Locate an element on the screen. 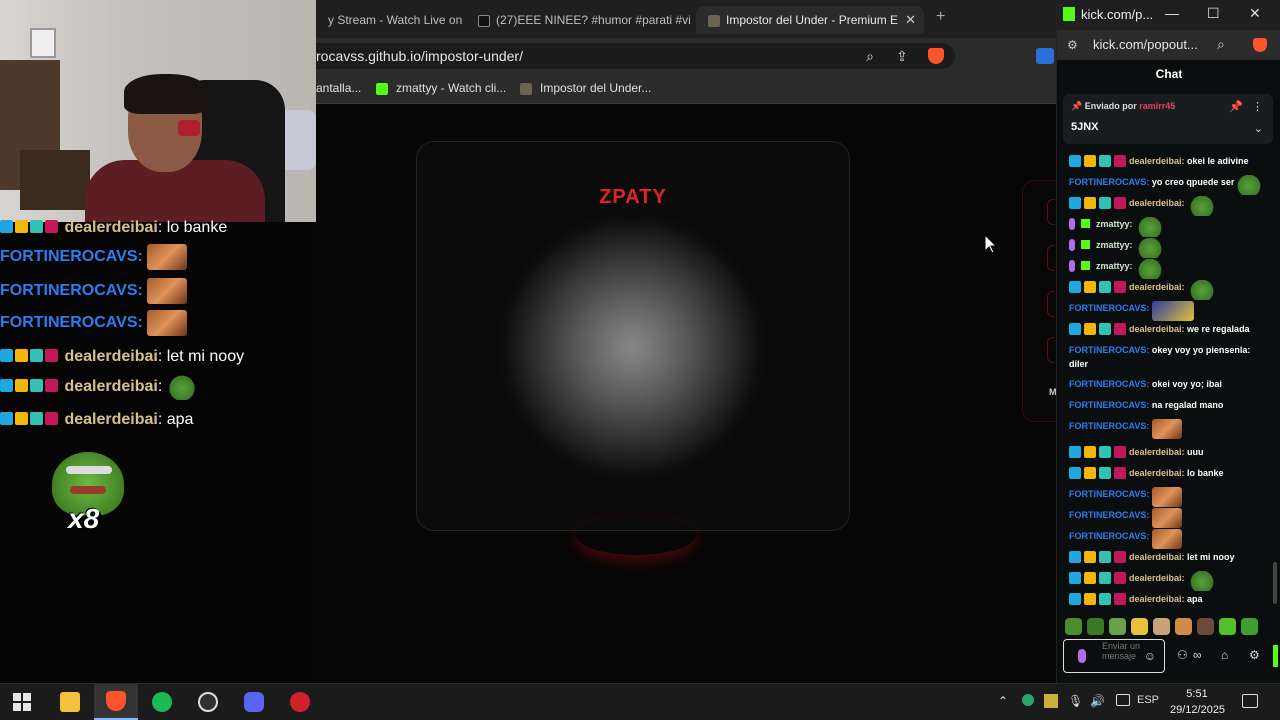  obs-icon is located at coordinates (208, 702).